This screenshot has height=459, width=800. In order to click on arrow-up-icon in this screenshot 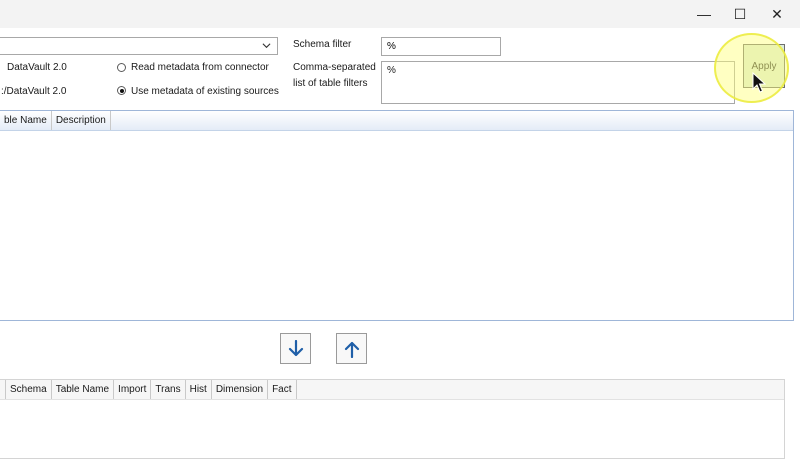, I will do `click(351, 349)`.